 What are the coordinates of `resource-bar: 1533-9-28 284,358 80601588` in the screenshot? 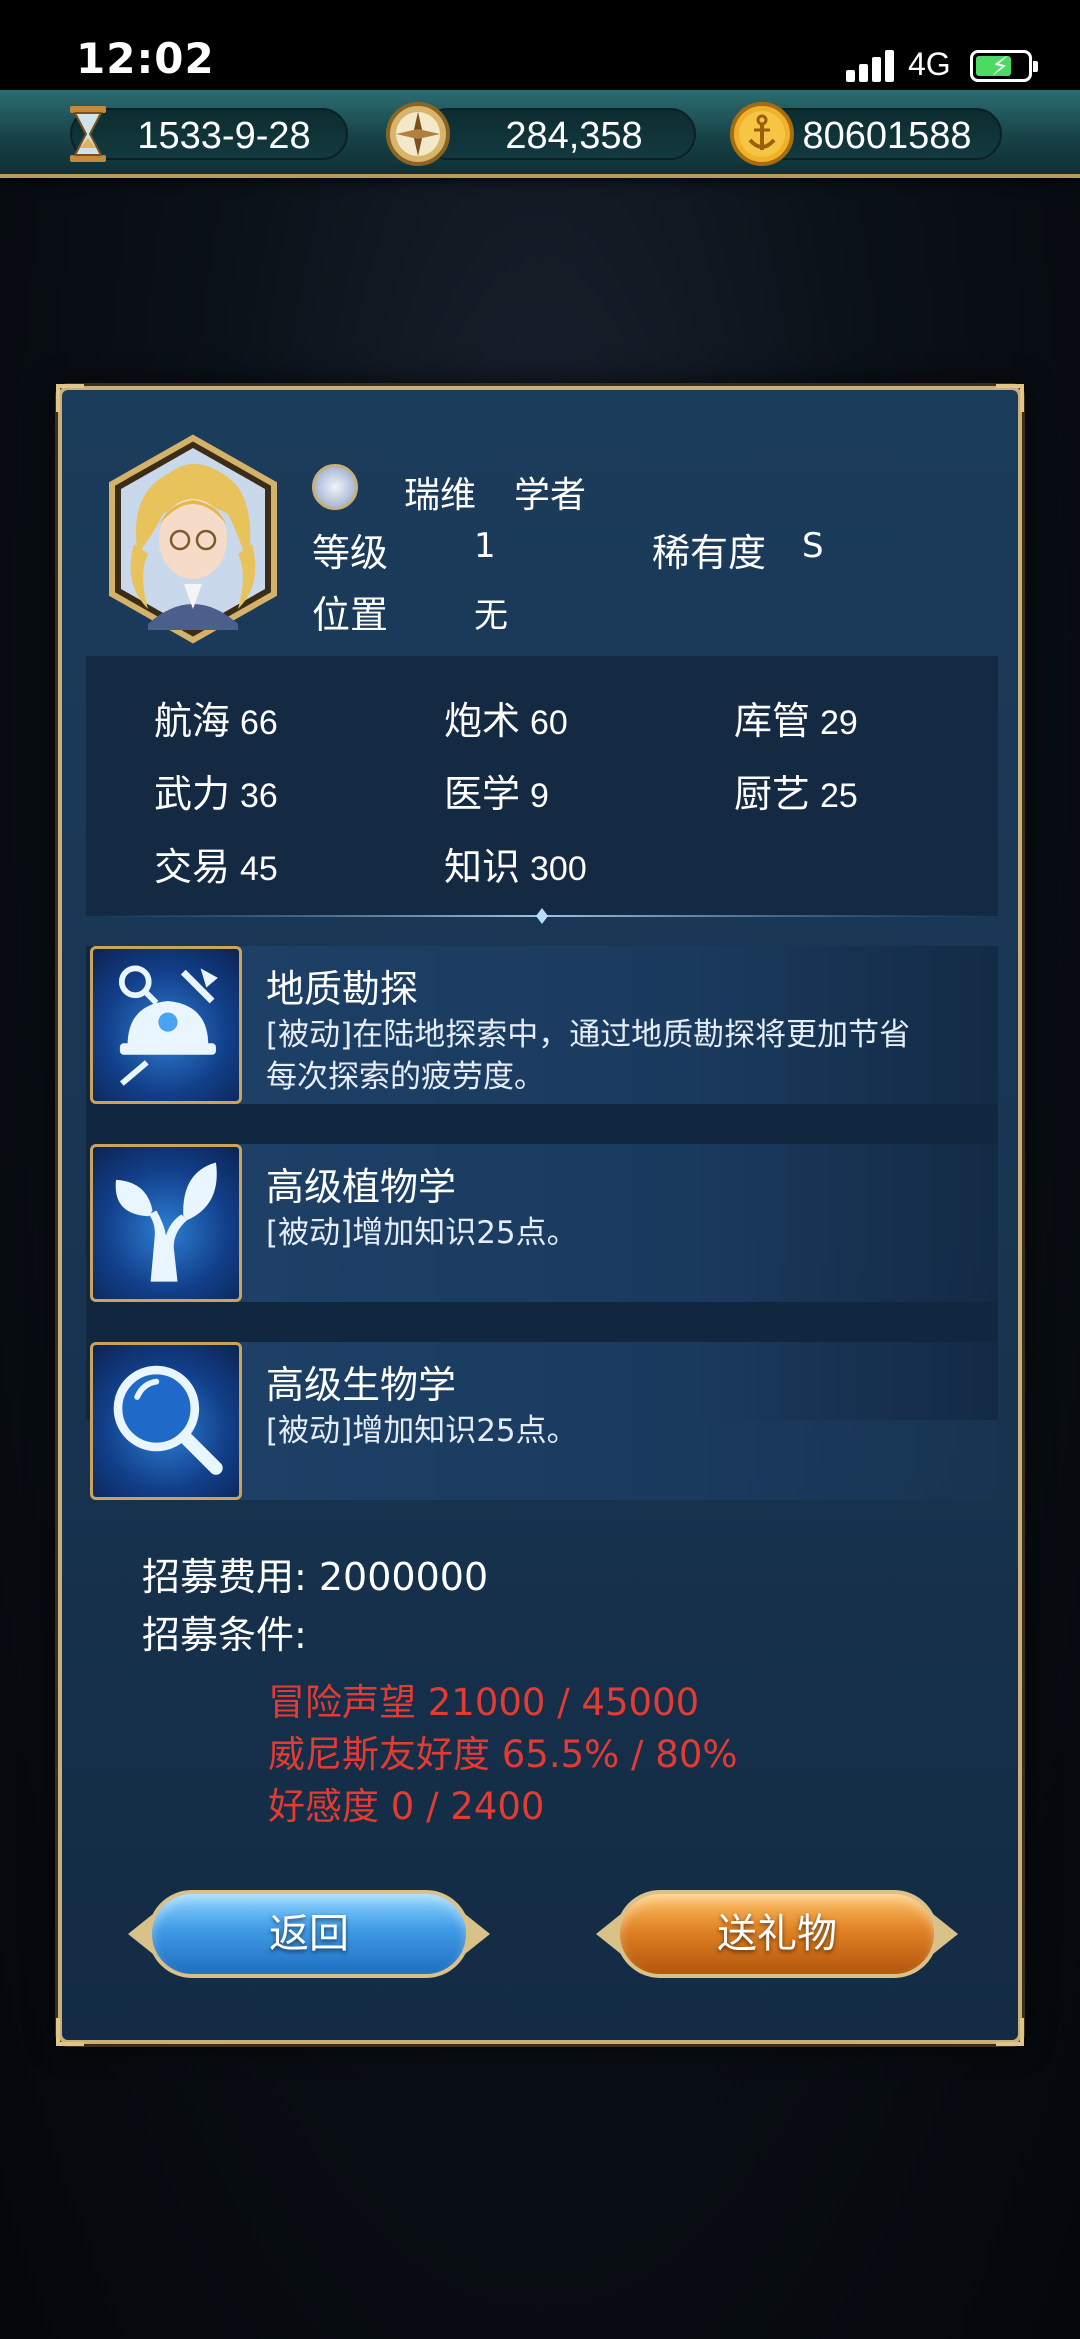 It's located at (540, 134).